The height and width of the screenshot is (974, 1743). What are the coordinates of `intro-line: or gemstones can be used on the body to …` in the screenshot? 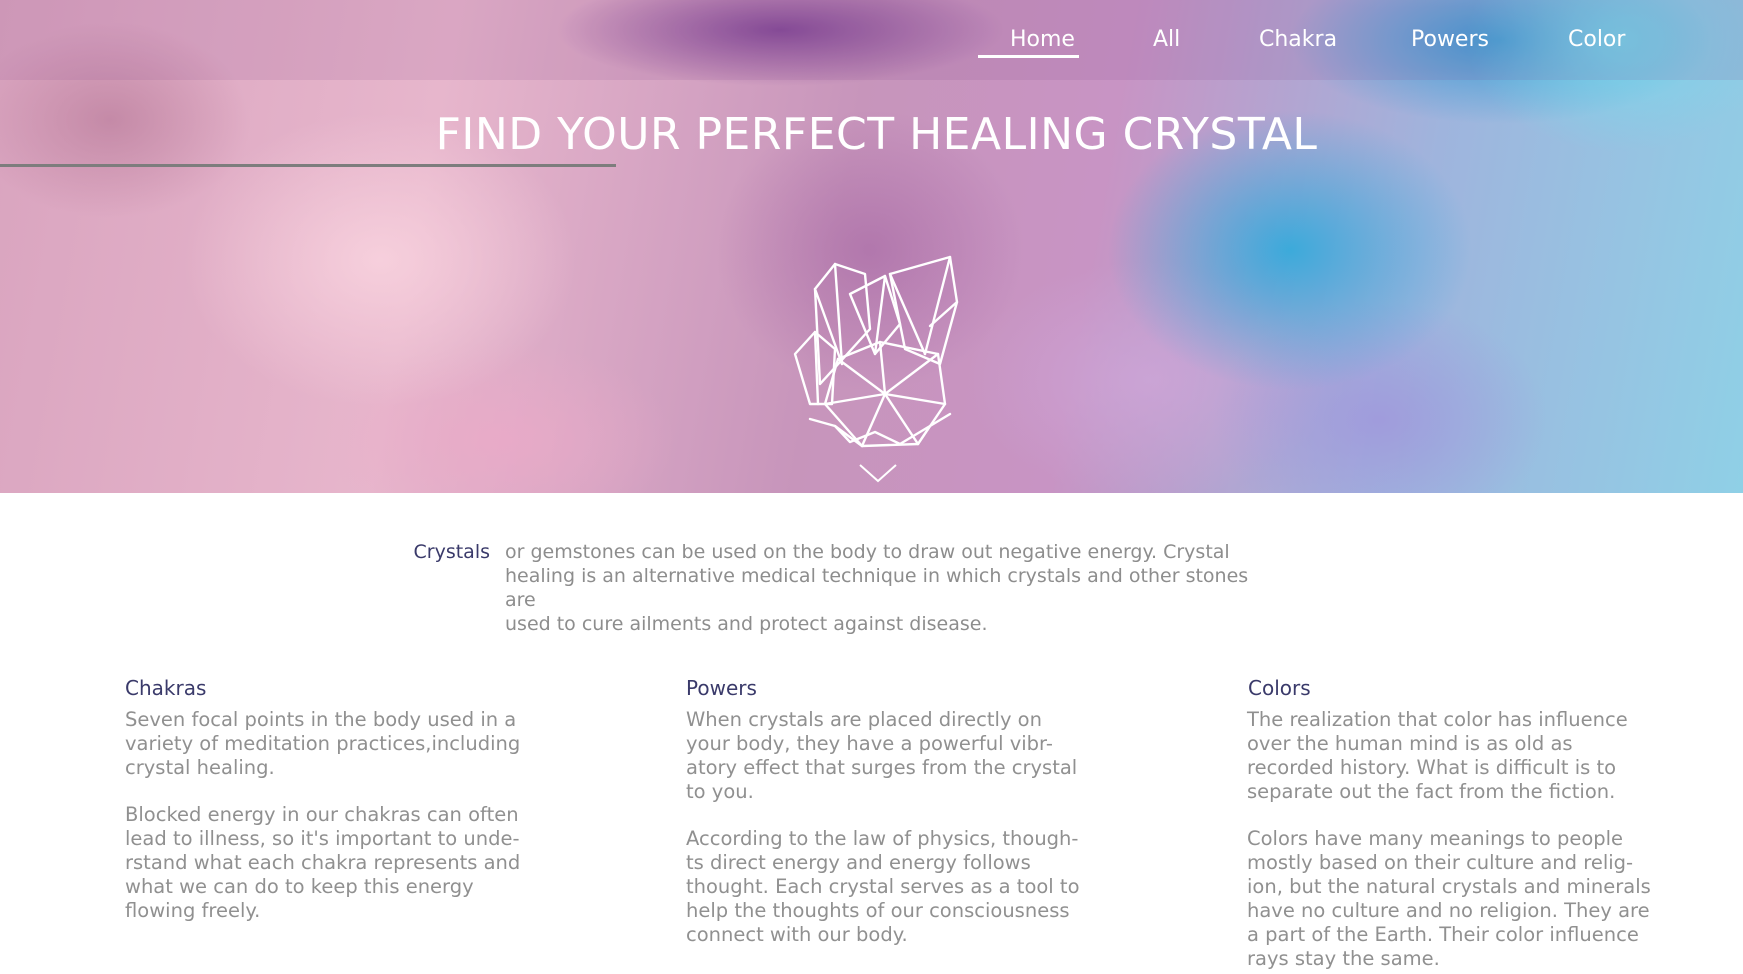 It's located at (867, 552).